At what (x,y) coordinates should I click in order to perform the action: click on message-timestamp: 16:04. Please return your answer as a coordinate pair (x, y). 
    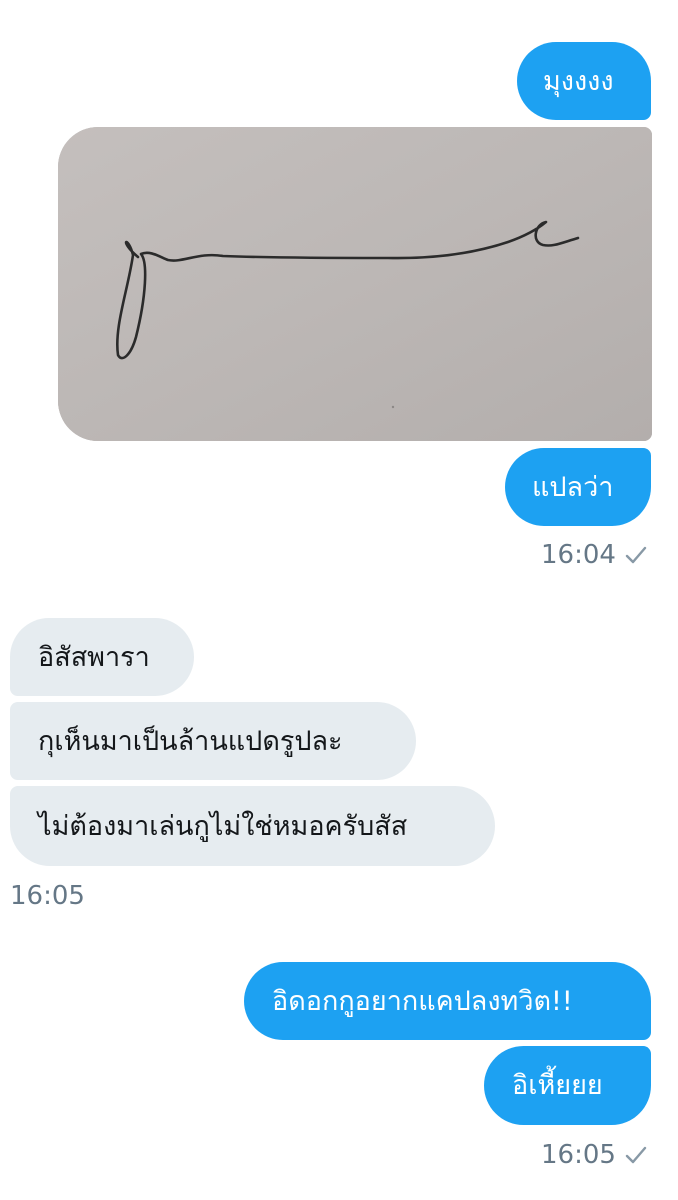
    Looking at the image, I should click on (594, 555).